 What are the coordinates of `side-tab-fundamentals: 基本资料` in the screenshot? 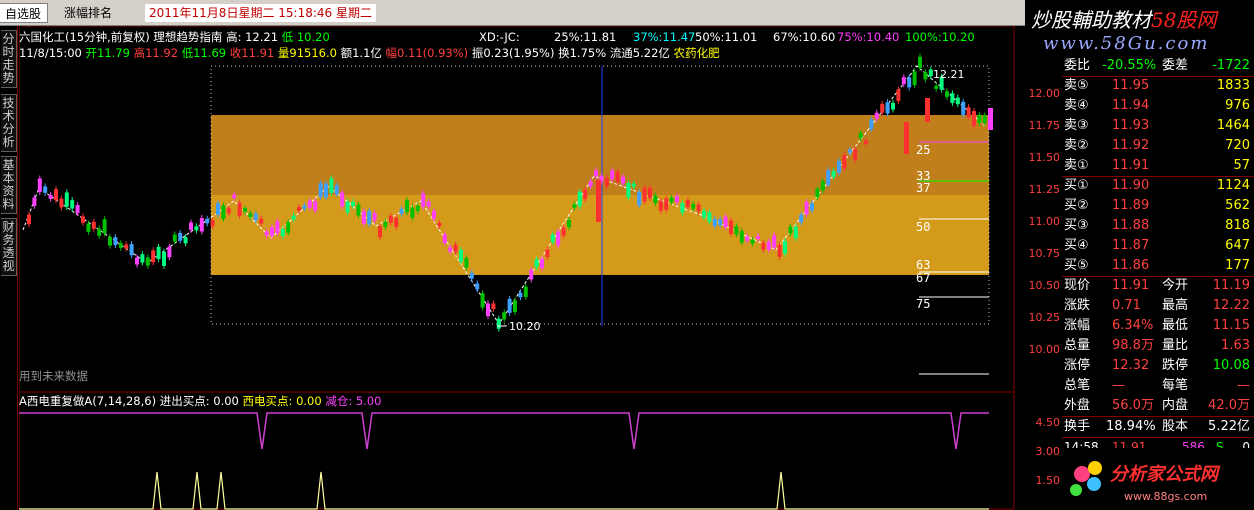 It's located at (9, 185).